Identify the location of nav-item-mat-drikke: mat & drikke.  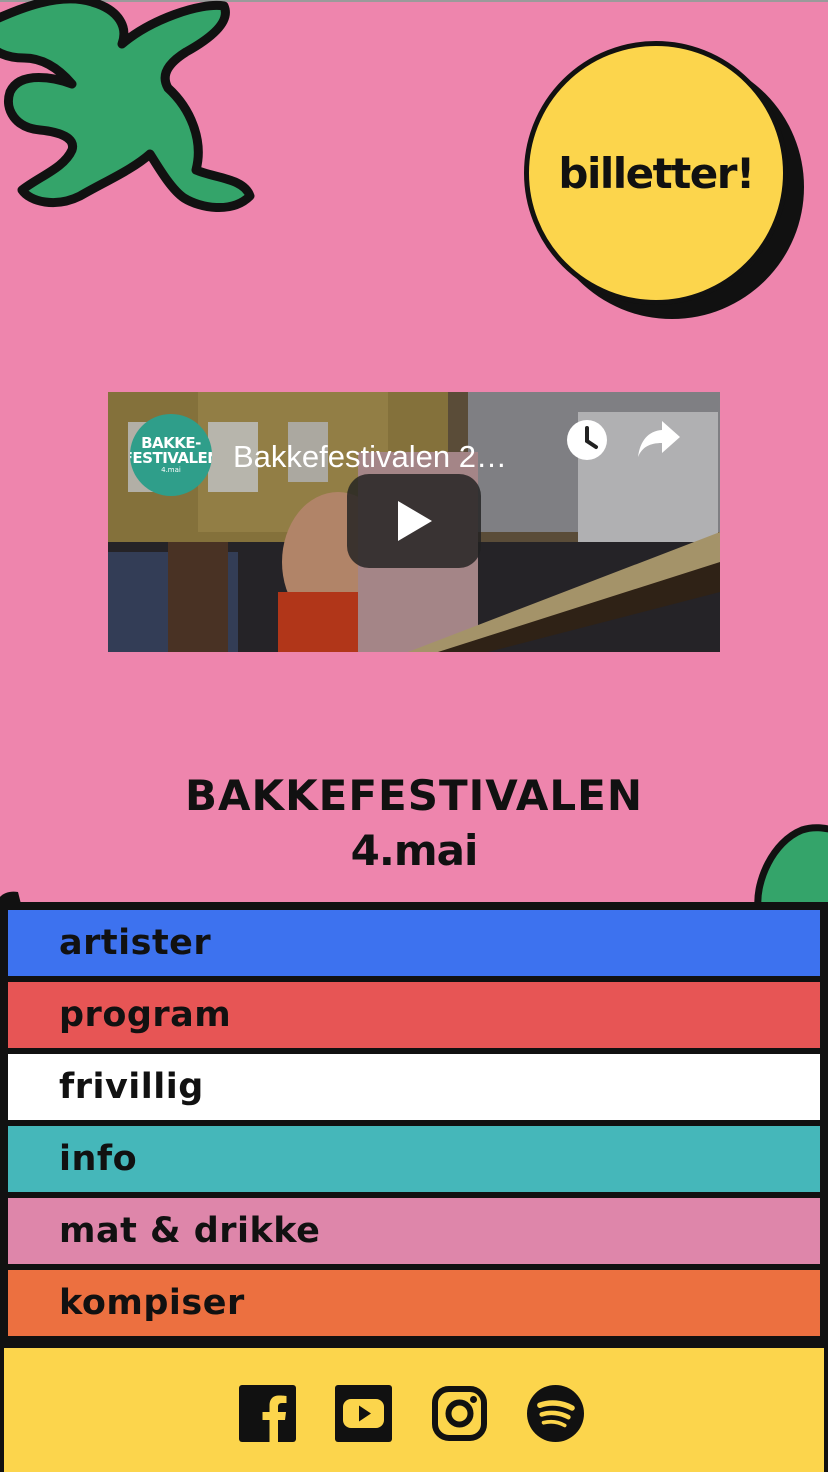
(414, 1231).